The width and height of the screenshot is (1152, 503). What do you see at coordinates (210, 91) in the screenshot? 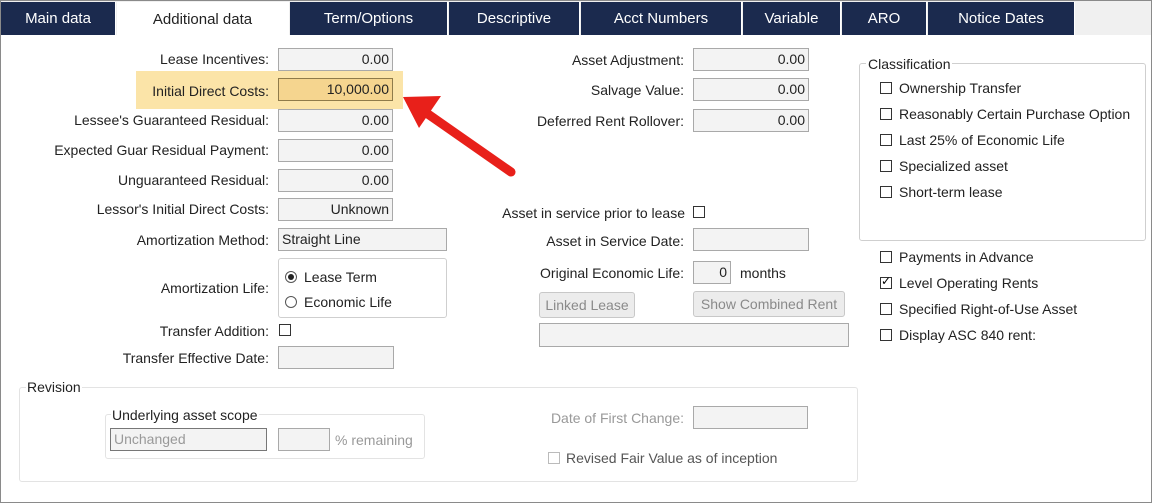
I see `initial-direct-costs-label: Initial Direct Costs:` at bounding box center [210, 91].